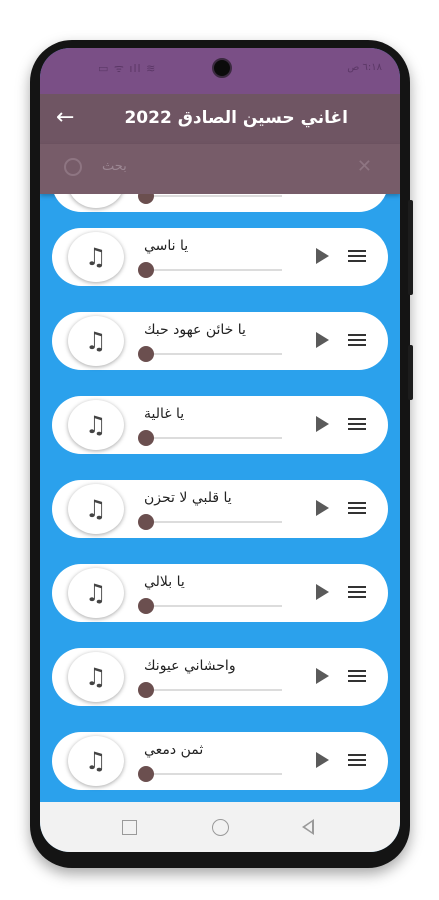 The image size is (439, 900). Describe the element at coordinates (222, 68) in the screenshot. I see `front-camera` at that location.